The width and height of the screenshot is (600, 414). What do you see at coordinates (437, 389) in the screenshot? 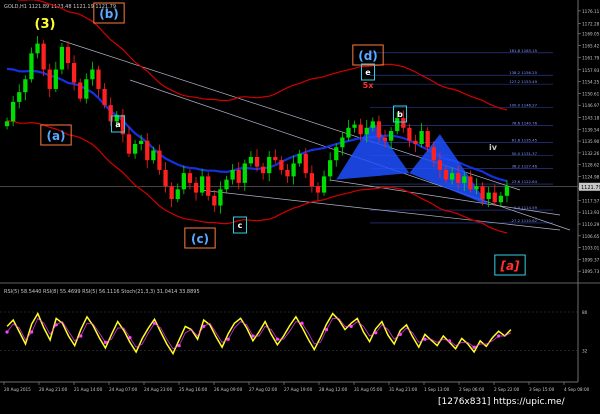
I see `time-axis-label: 1 Sep 13:00` at bounding box center [437, 389].